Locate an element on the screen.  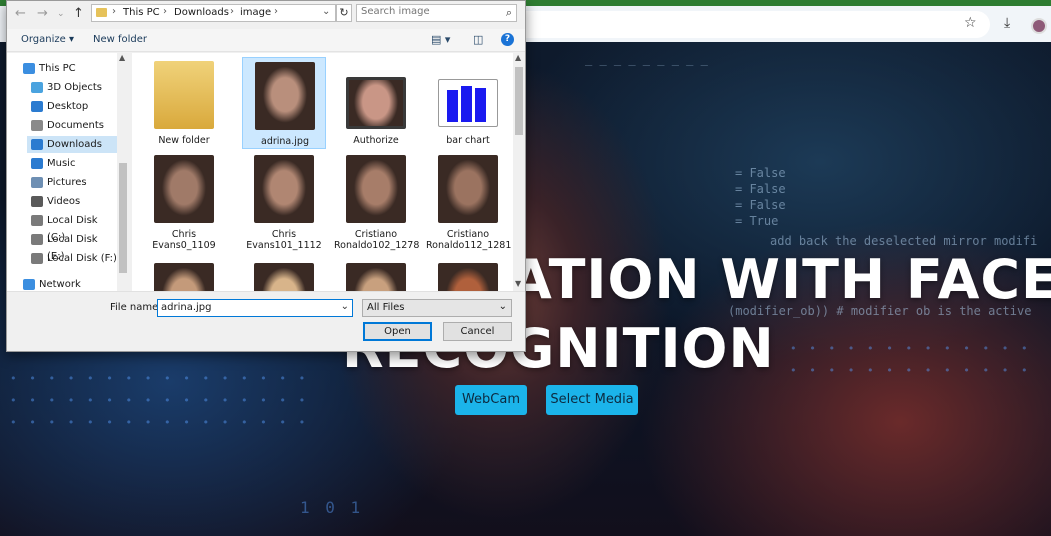
sidebar-item-desktop: Desktop is located at coordinates (72, 106).